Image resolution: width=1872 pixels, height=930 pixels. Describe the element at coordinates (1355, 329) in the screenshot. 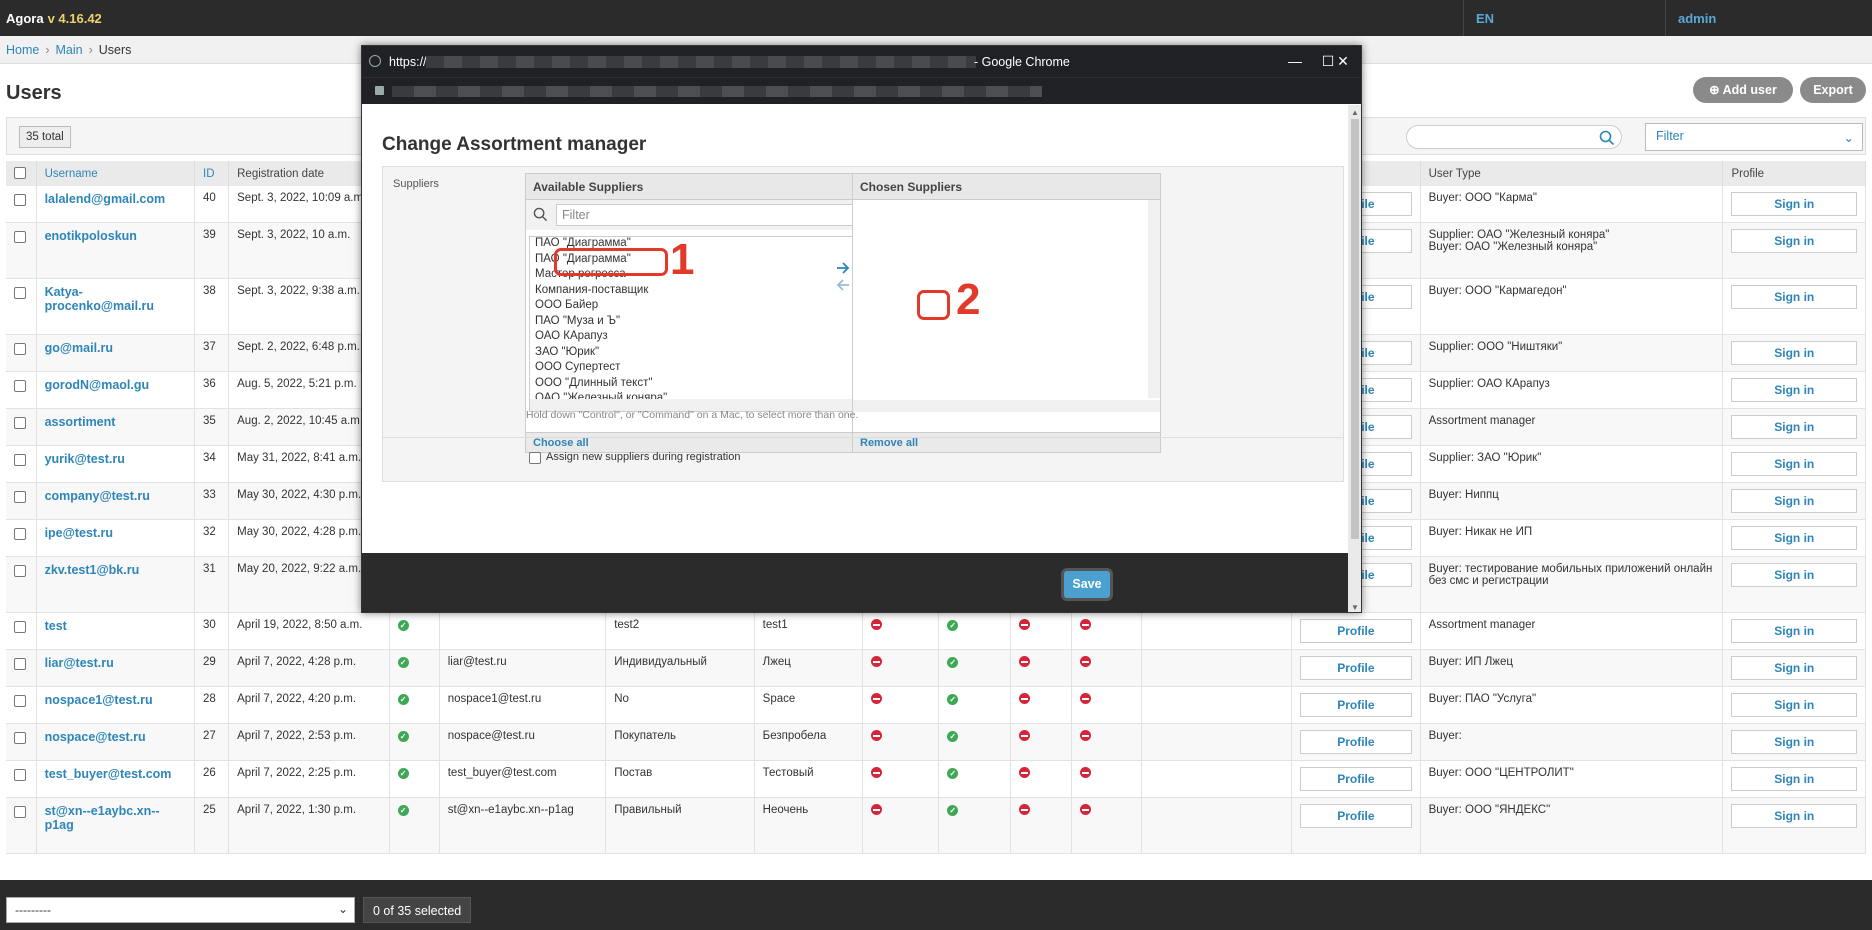

I see `scroll-thumb` at that location.